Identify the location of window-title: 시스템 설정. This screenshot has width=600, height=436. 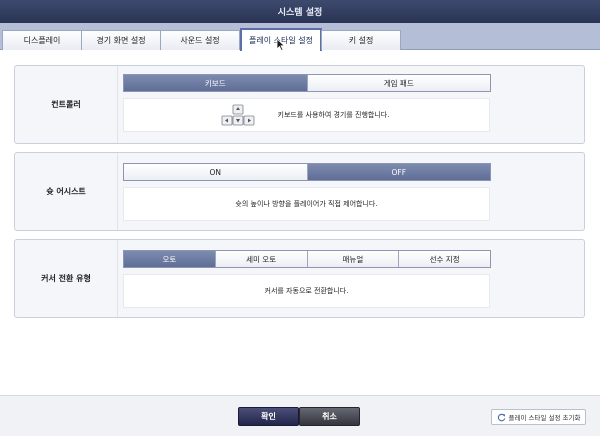
(300, 13).